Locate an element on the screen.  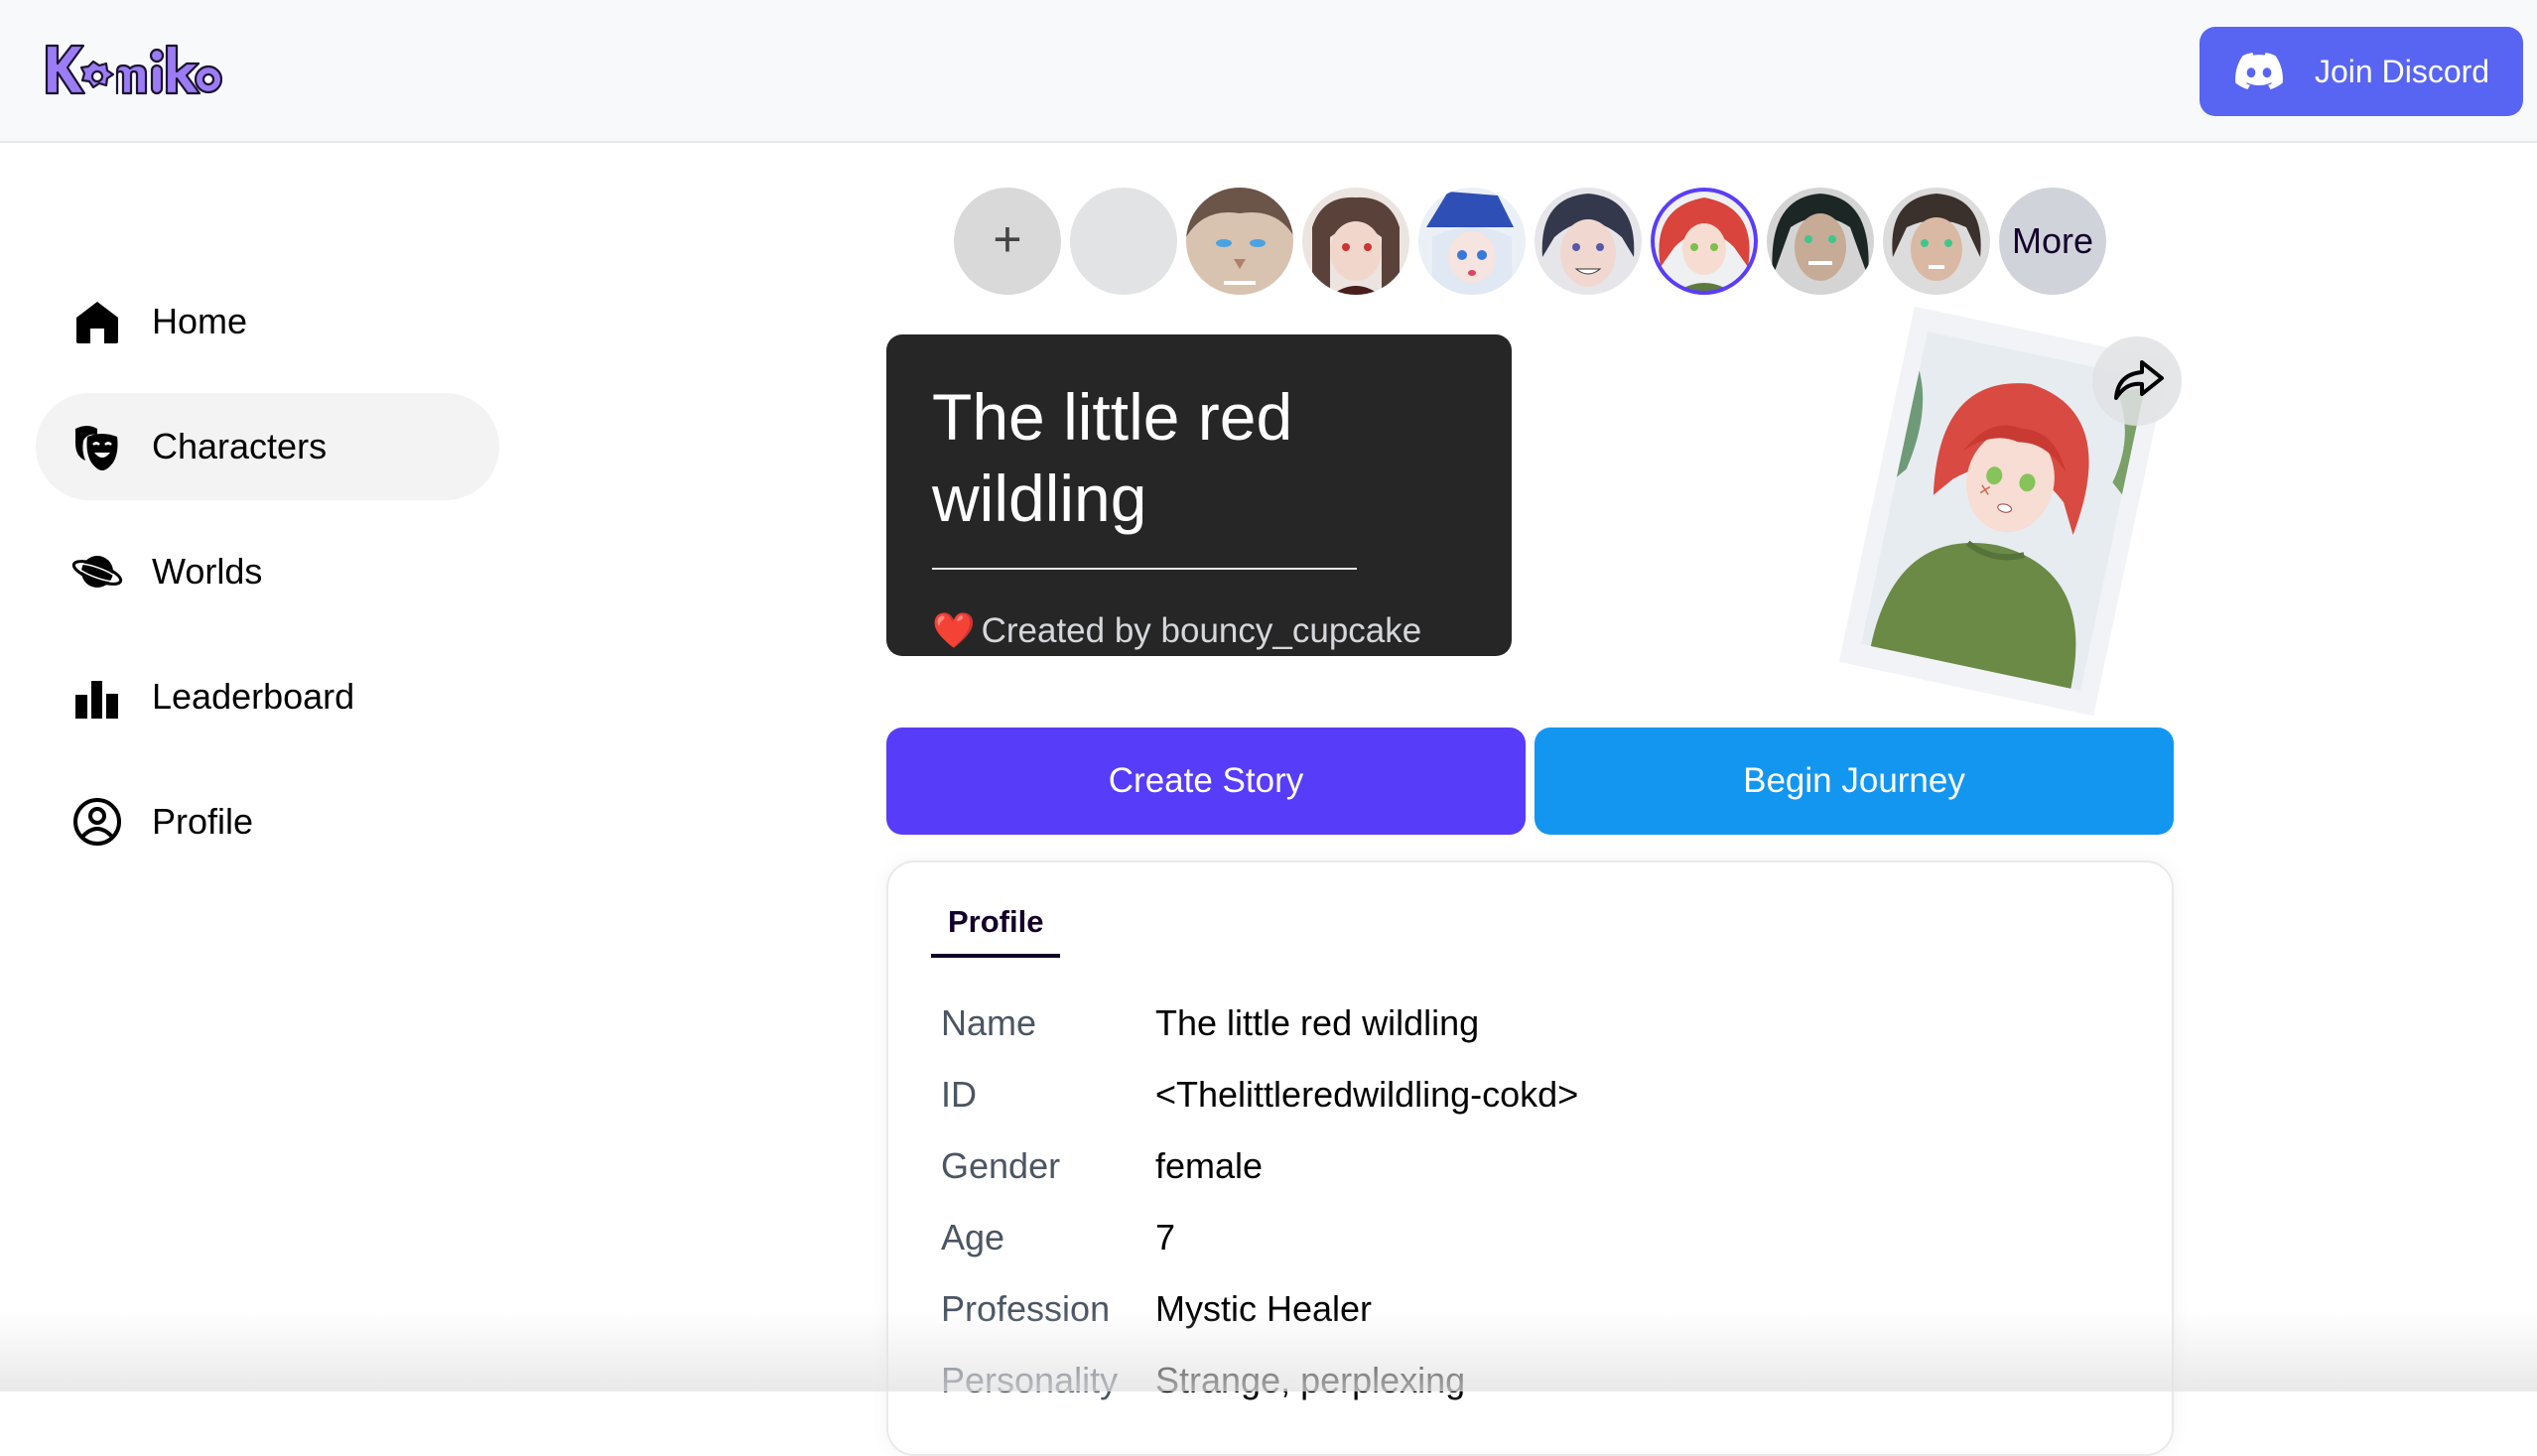
creator-line: ❤️ Created by bouncy_cupcake is located at coordinates (1176, 631).